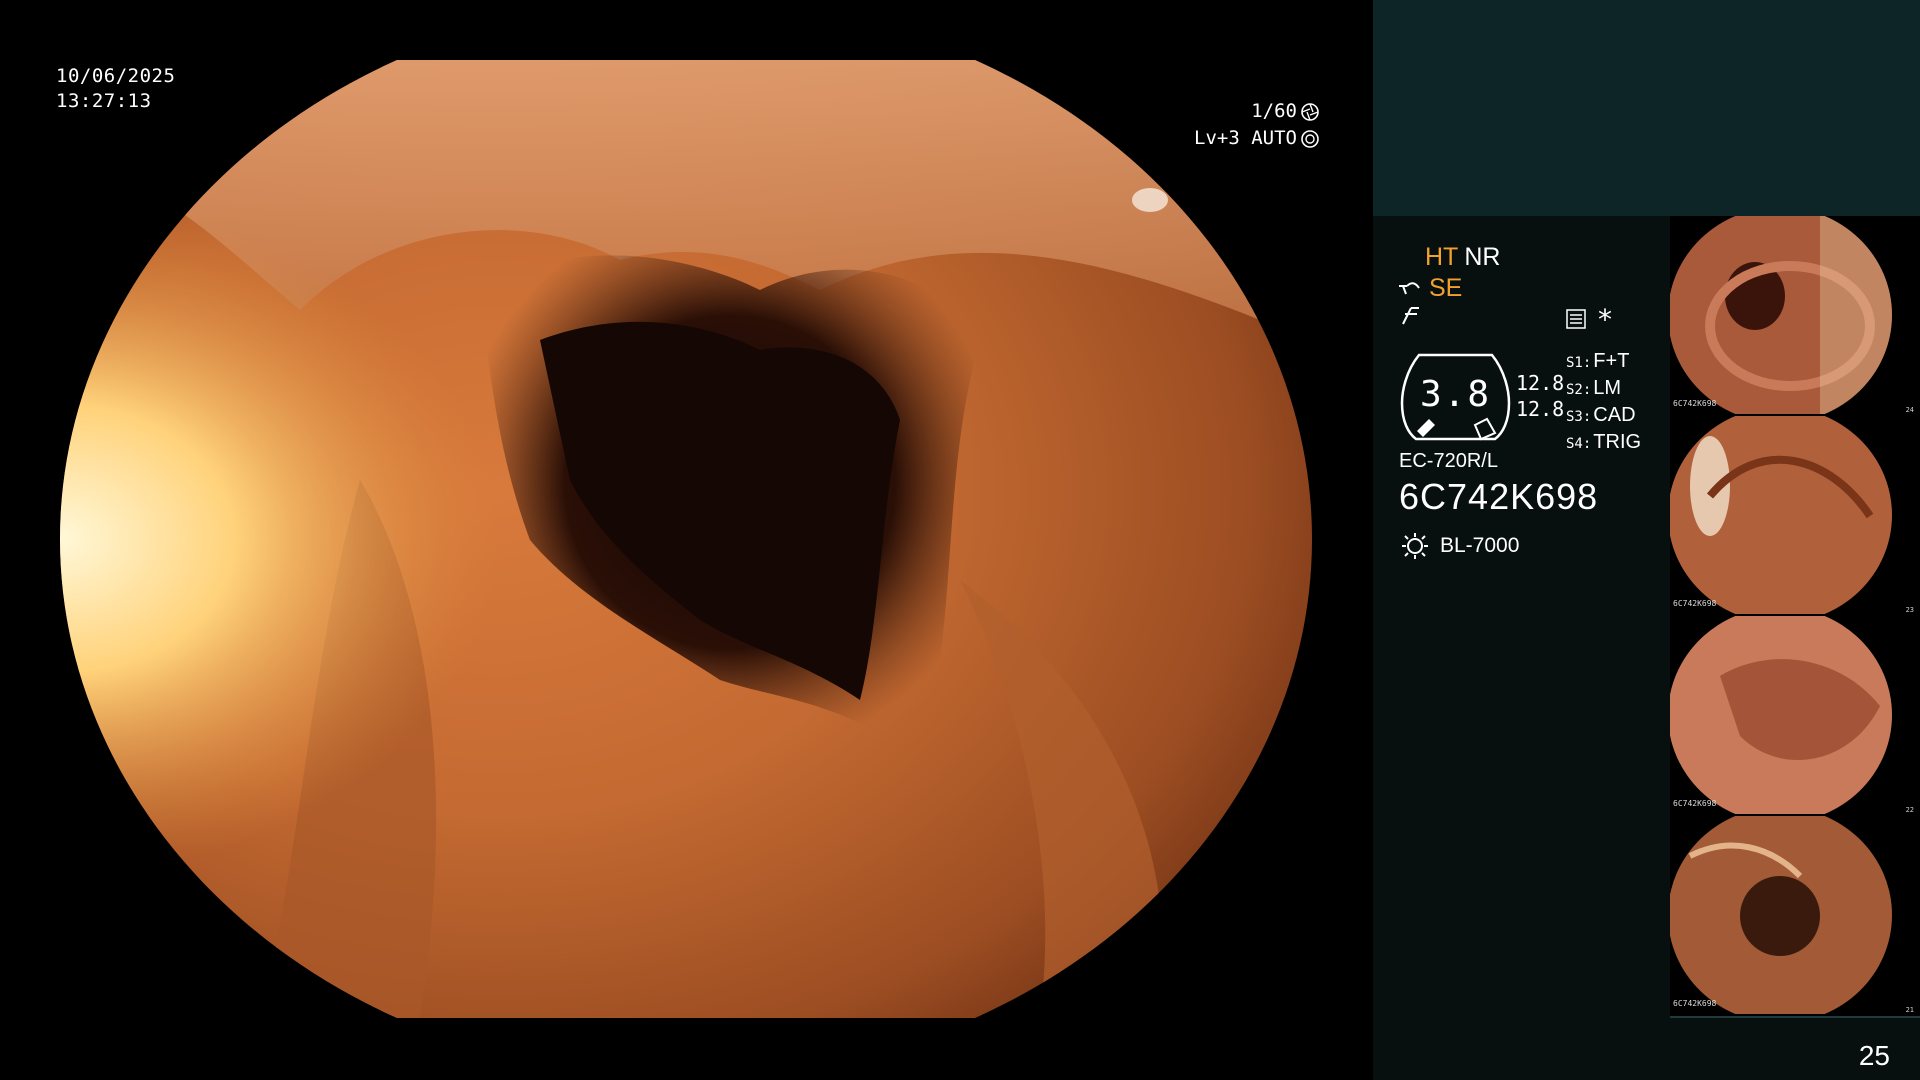  I want to click on structure-enhancement-icon, so click(1409, 287).